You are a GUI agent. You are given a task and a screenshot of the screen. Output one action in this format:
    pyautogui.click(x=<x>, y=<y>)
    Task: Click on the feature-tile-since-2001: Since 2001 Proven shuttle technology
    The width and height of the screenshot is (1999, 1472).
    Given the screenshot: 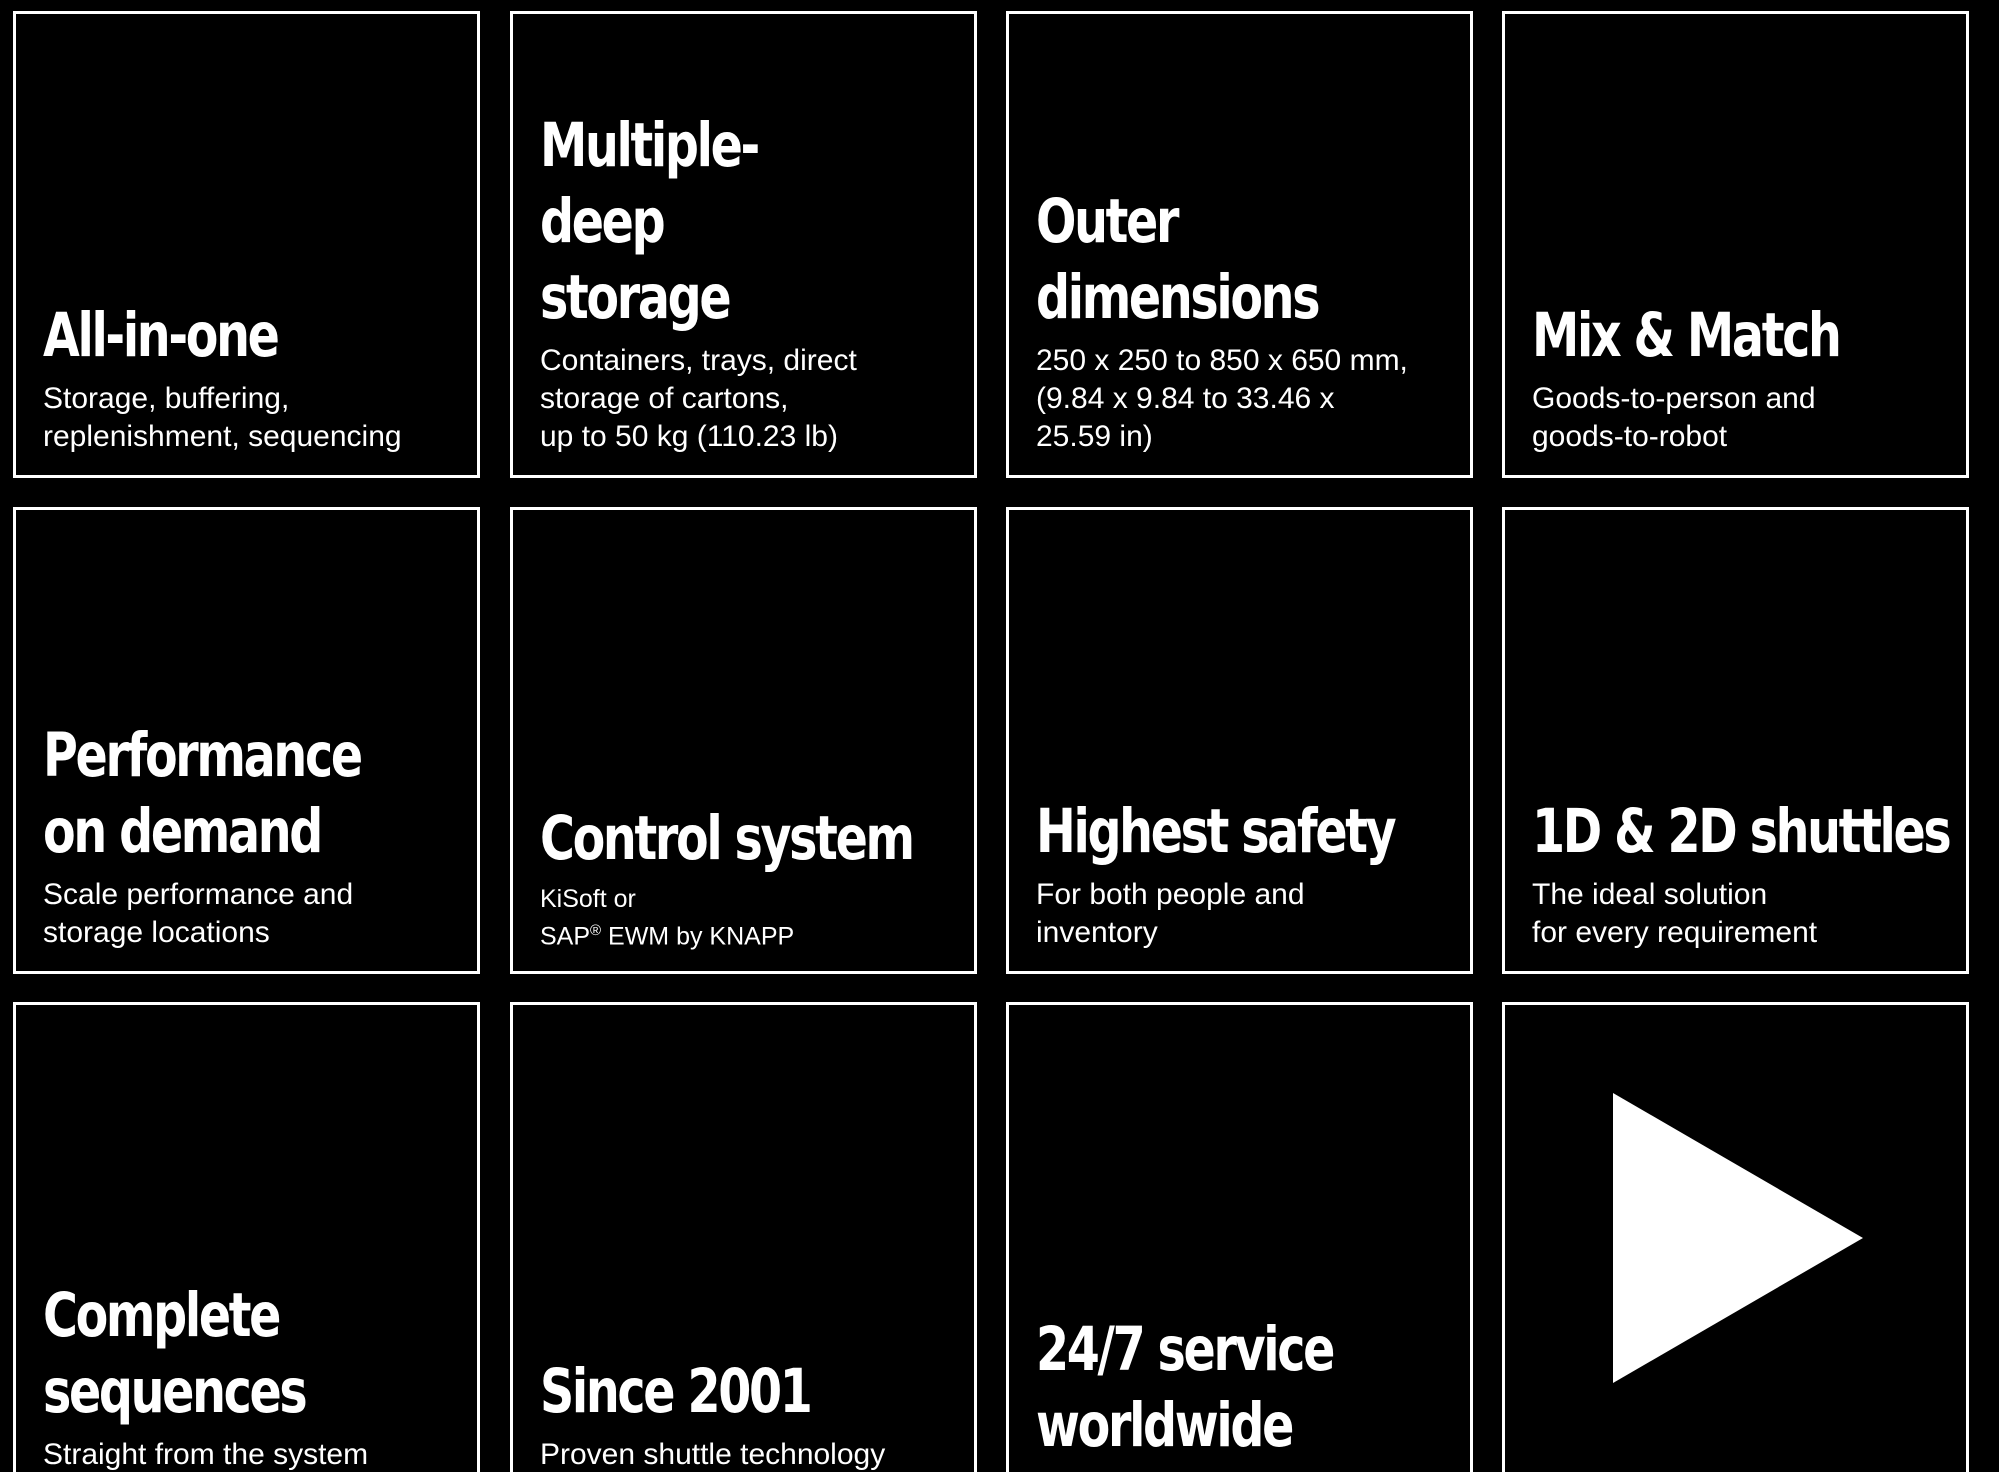 What is the action you would take?
    pyautogui.click(x=743, y=1237)
    